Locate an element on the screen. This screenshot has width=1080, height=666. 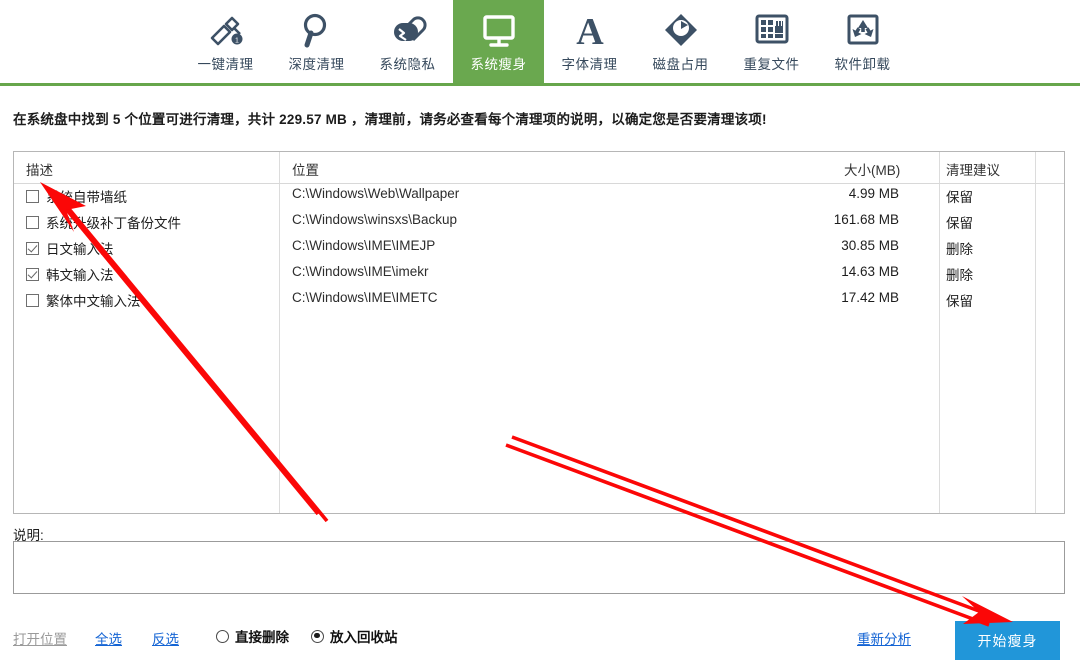
radio-label: 直接删除 is located at coordinates (262, 637).